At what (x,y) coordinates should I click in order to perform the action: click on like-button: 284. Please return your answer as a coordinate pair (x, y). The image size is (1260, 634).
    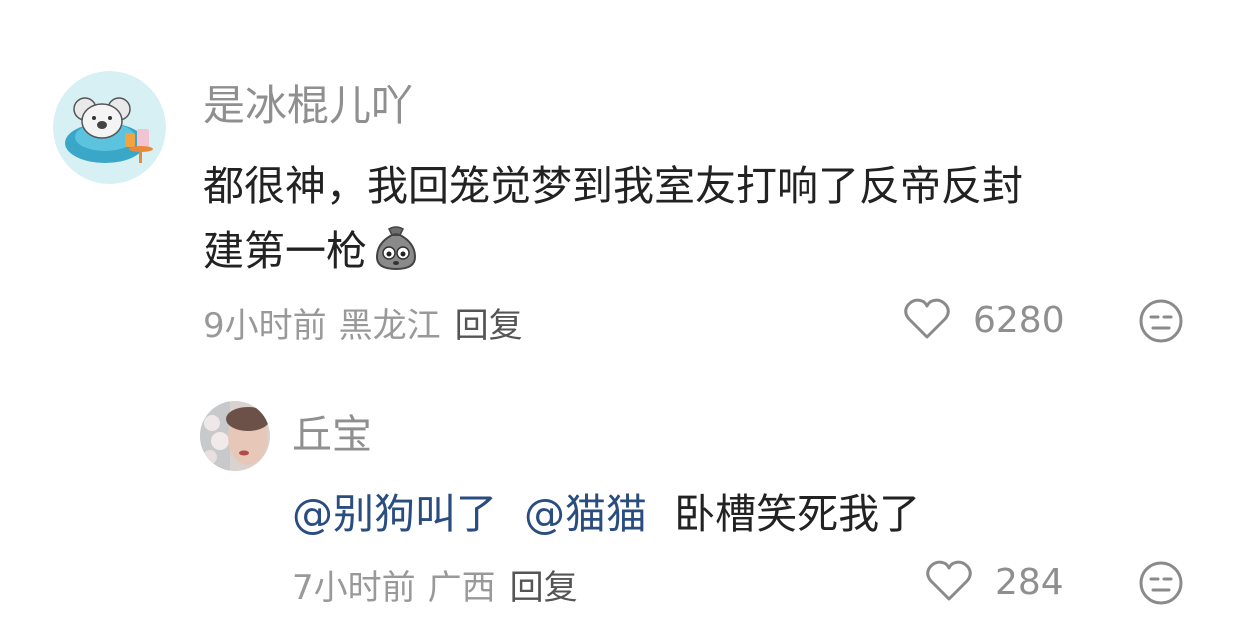
    Looking at the image, I should click on (994, 582).